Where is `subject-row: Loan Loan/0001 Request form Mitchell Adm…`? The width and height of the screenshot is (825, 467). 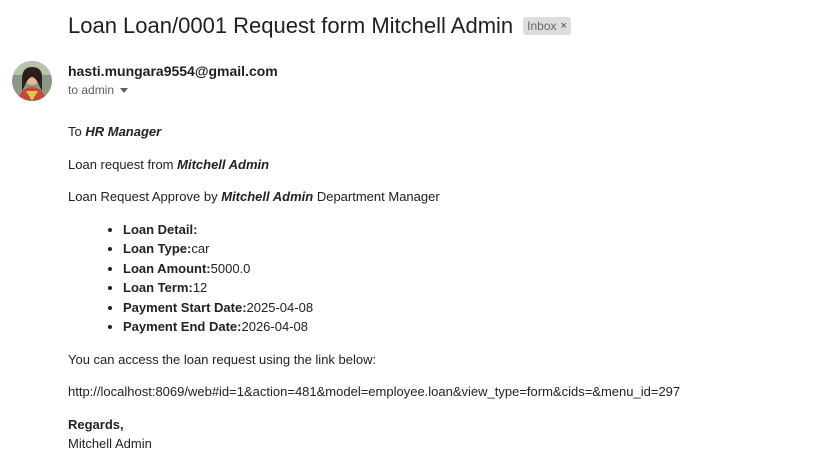 subject-row: Loan Loan/0001 Request form Mitchell Adm… is located at coordinates (319, 26).